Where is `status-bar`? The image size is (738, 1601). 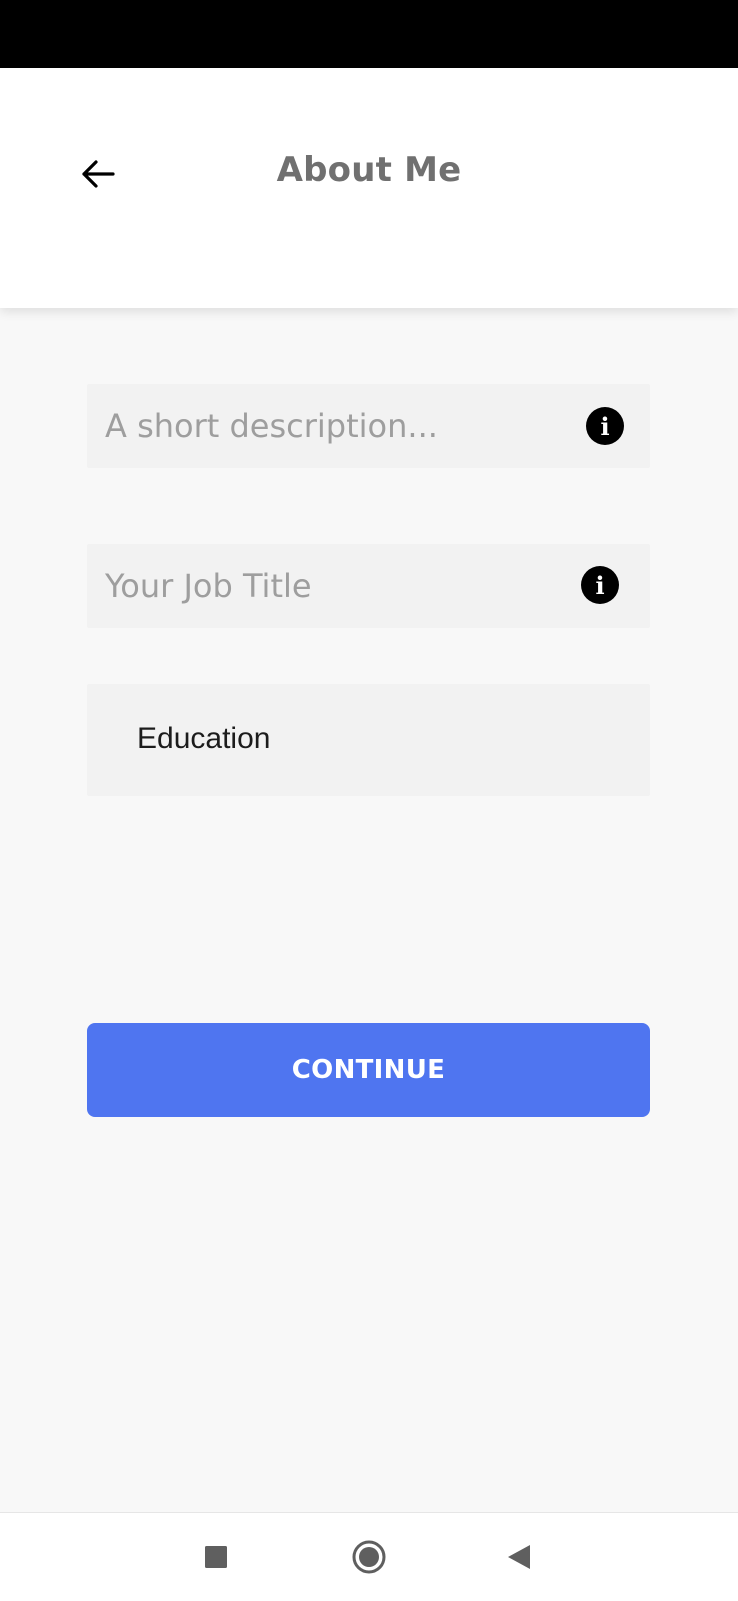
status-bar is located at coordinates (369, 34).